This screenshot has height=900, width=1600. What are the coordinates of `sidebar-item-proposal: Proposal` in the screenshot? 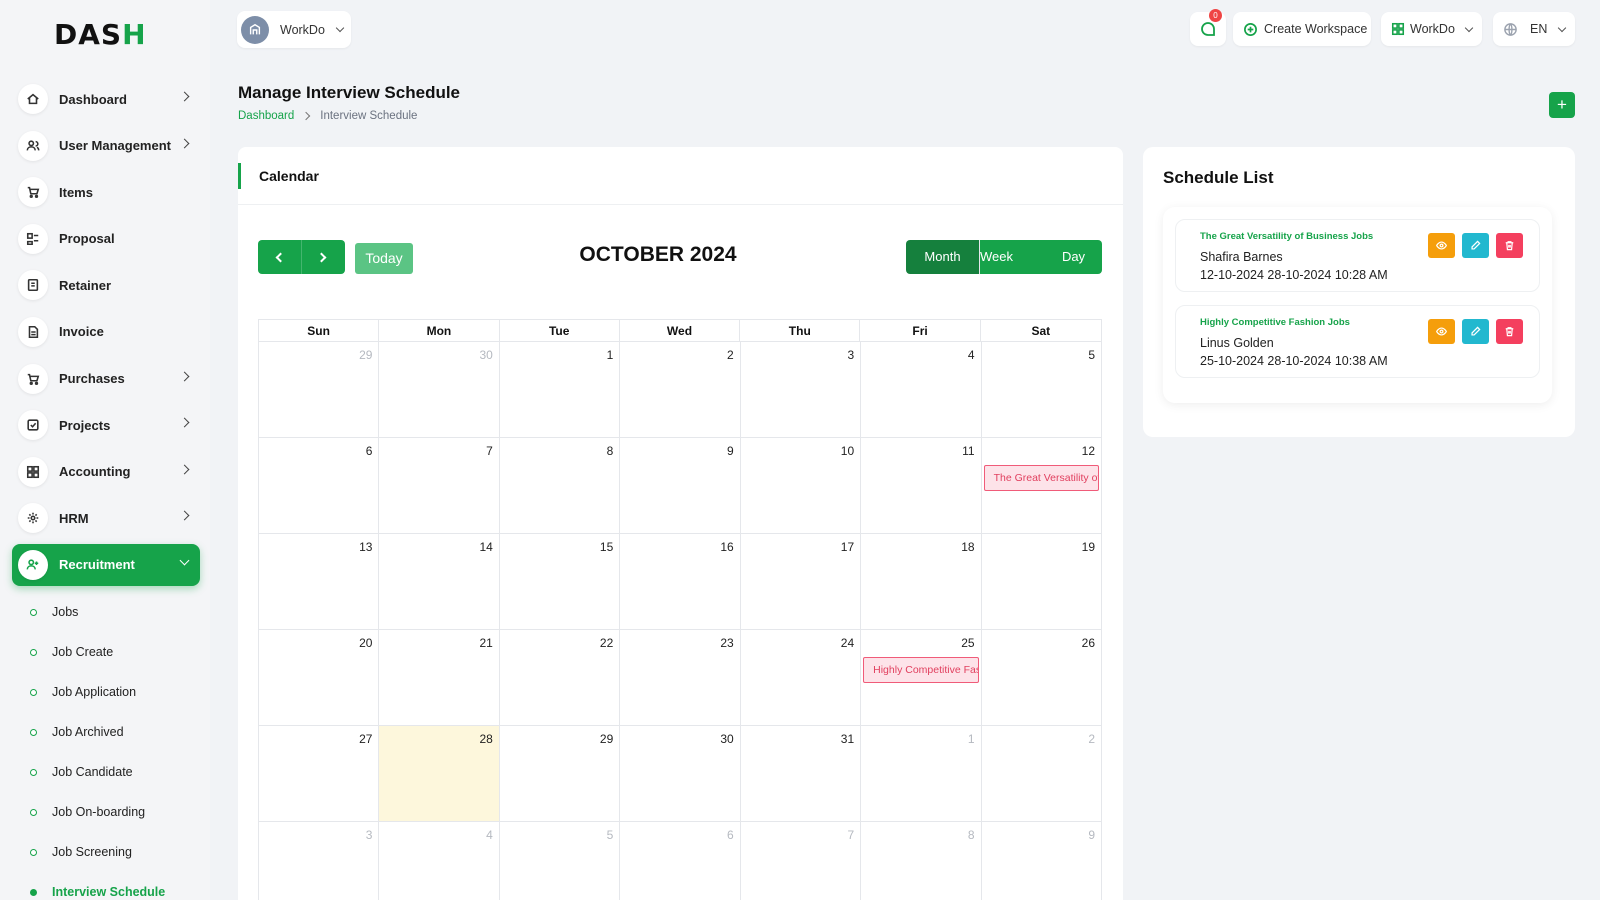 It's located at (106, 239).